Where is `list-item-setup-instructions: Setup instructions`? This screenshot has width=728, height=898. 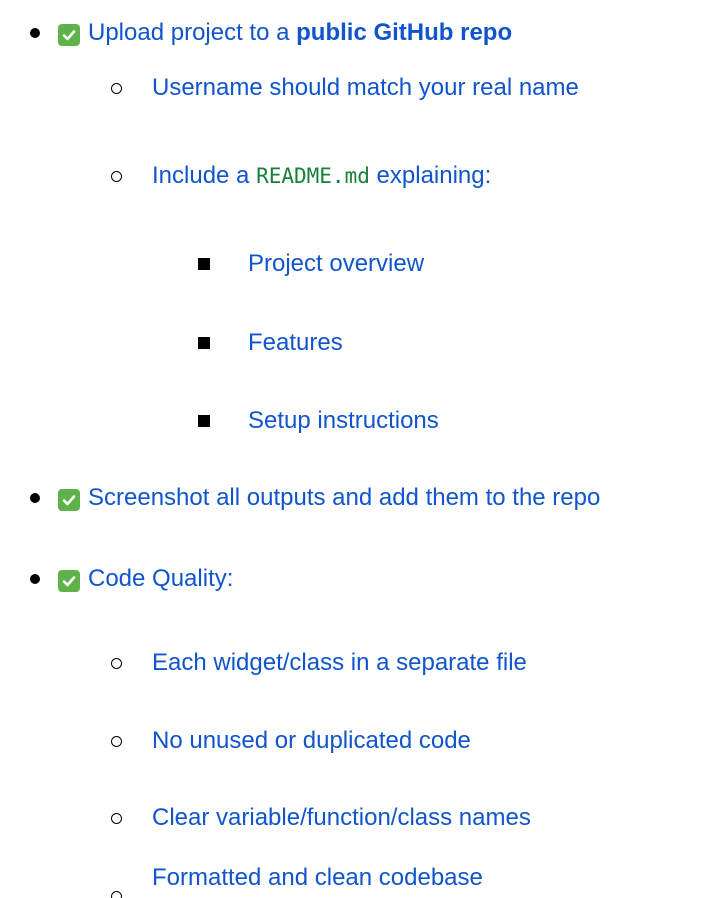
list-item-setup-instructions: Setup instructions is located at coordinates (343, 420).